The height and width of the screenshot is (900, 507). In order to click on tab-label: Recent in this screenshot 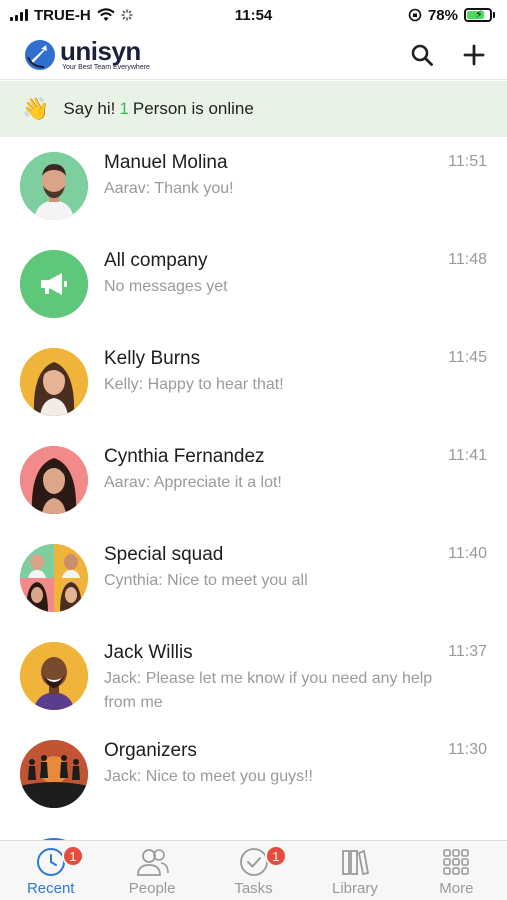, I will do `click(50, 888)`.